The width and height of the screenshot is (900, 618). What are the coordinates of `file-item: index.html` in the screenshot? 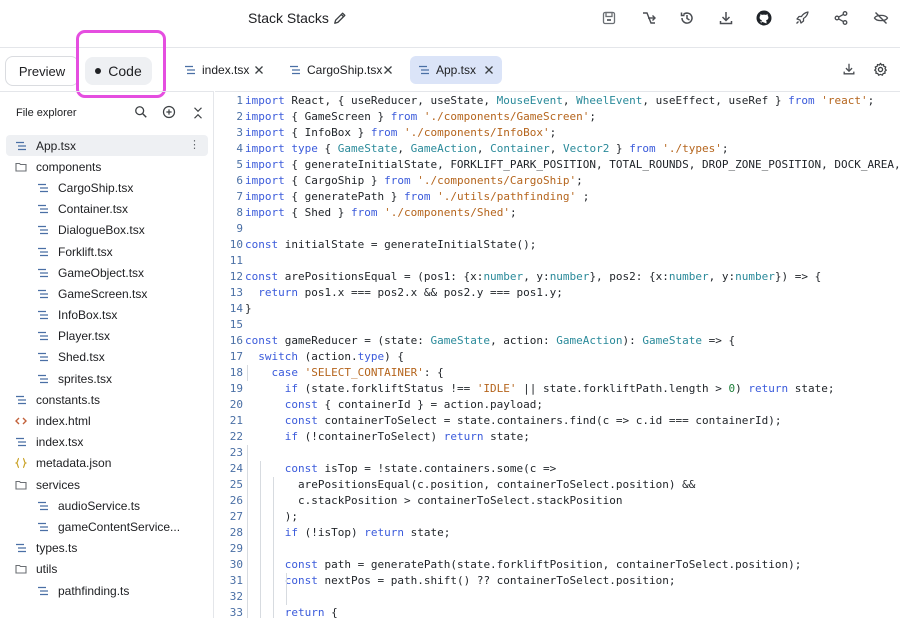 It's located at (107, 420).